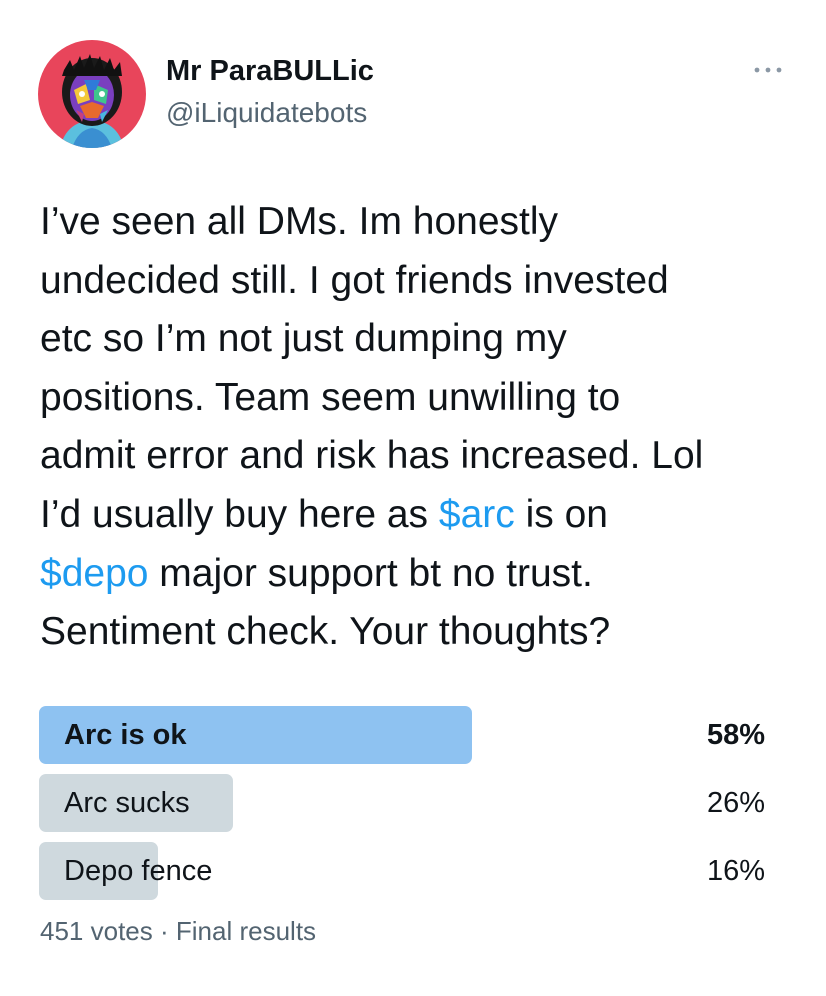  I want to click on tweet-line: undecided still. I got friends invested, so click(354, 280).